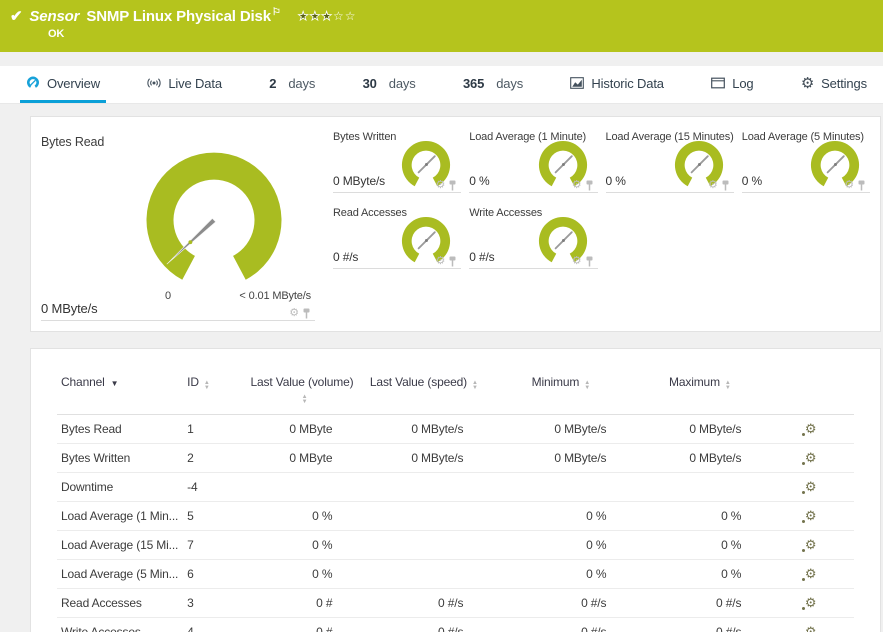 This screenshot has width=883, height=632. I want to click on gauge-scale-max: < 0.01 MByte/s, so click(275, 296).